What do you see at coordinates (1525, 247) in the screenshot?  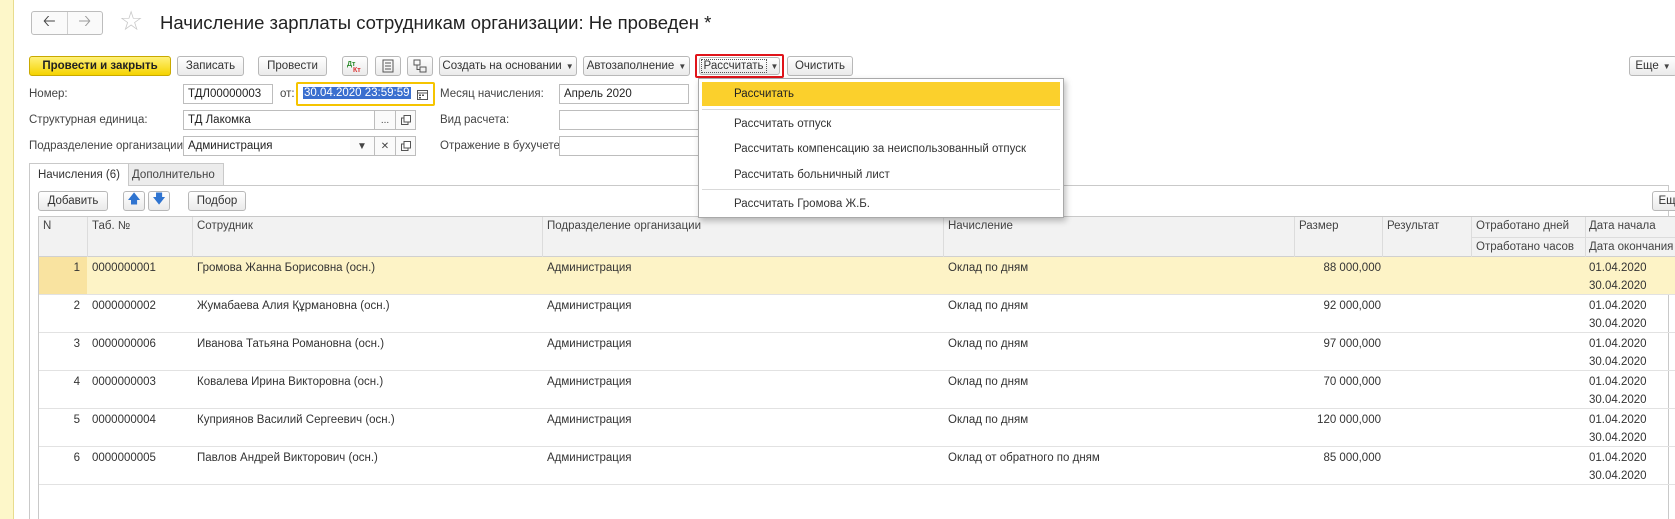 I see `column-header-hours-worked: Отработано часов` at bounding box center [1525, 247].